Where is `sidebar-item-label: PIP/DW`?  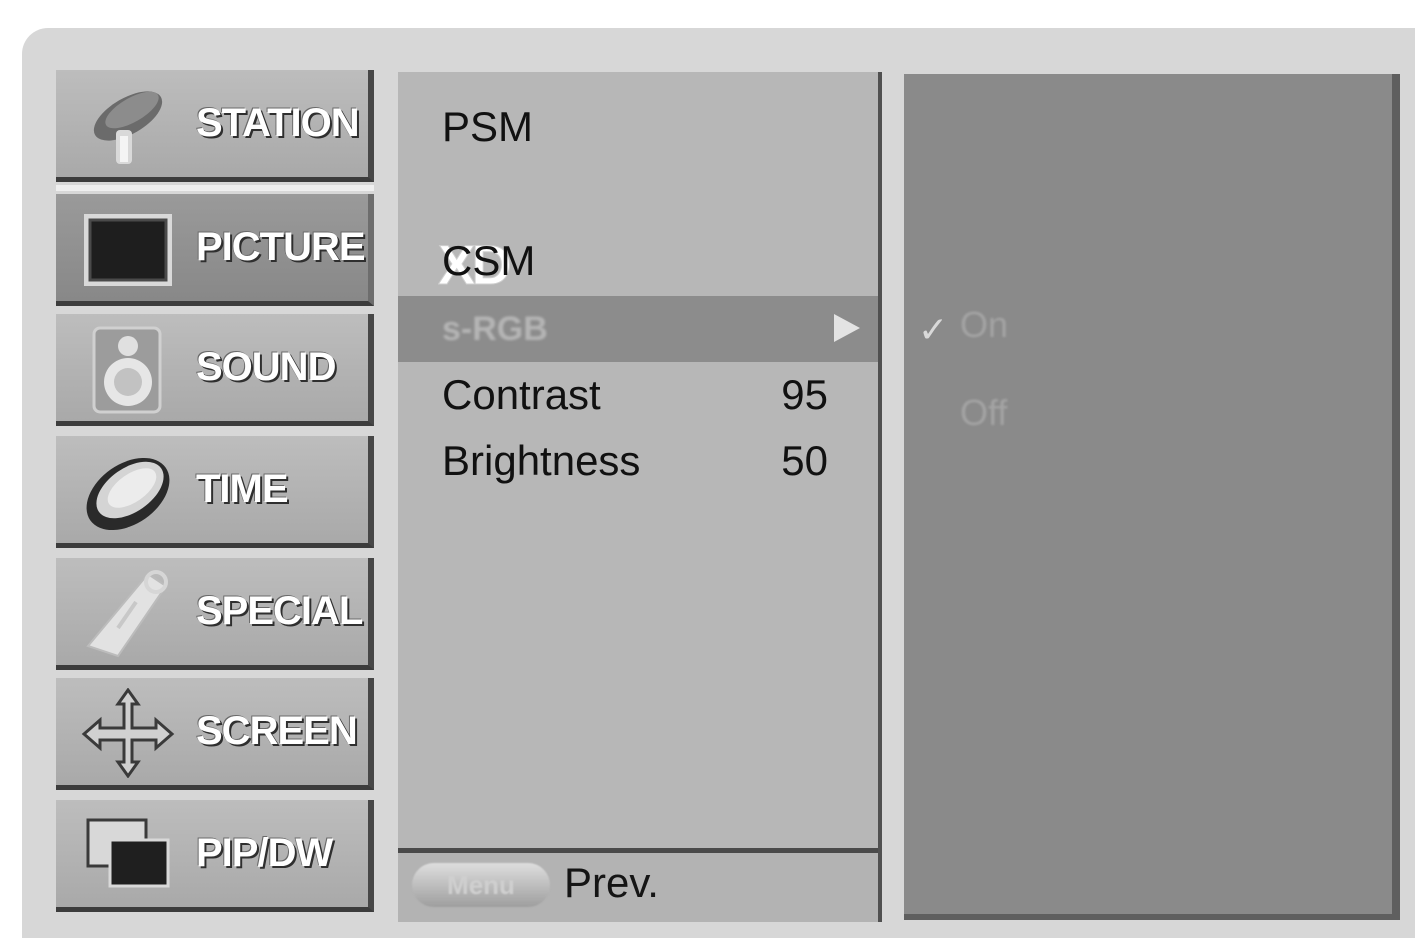 sidebar-item-label: PIP/DW is located at coordinates (264, 853).